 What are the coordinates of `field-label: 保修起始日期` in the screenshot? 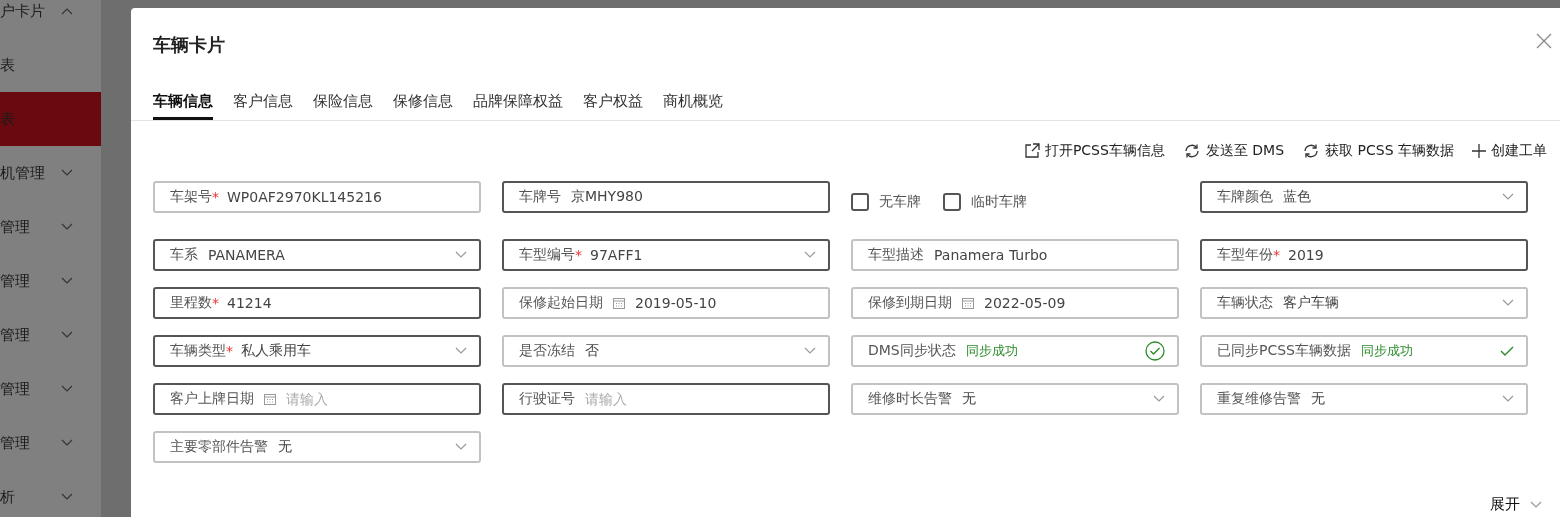 It's located at (561, 303).